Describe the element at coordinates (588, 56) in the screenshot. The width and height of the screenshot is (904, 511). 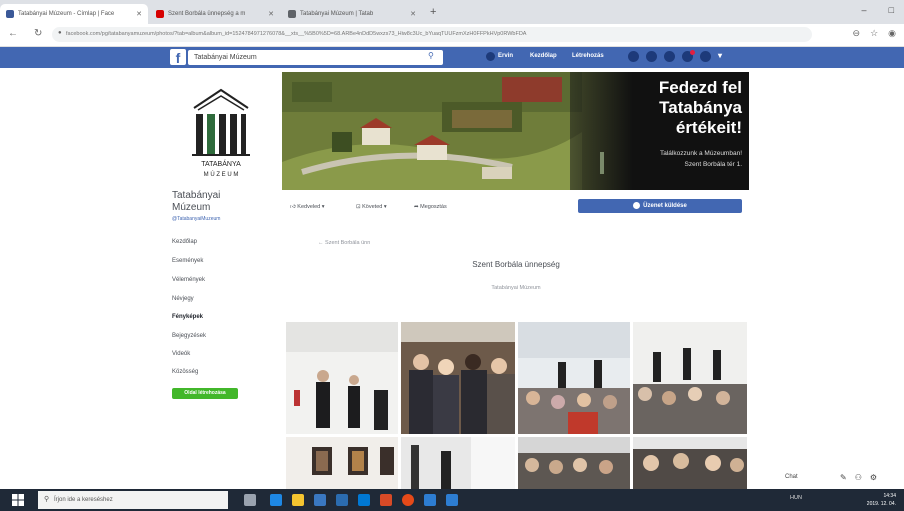
I see `nav-create: Létrehozás` at that location.